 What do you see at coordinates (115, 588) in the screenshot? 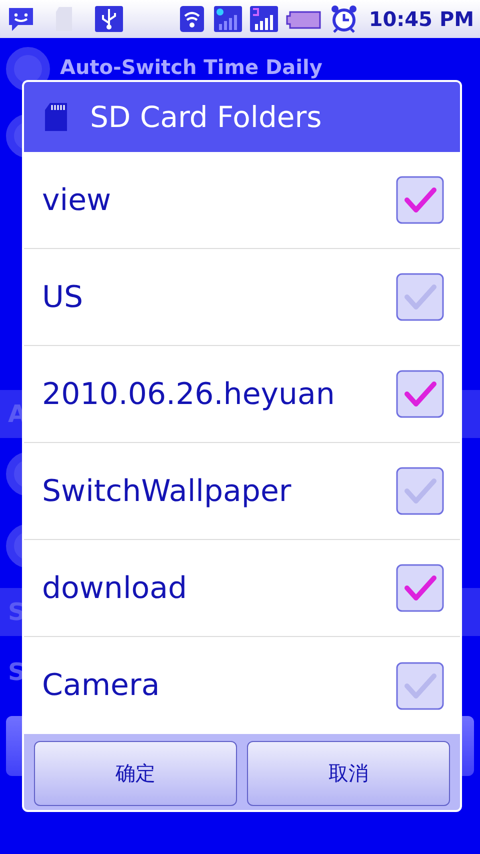
I see `folder-name: download` at bounding box center [115, 588].